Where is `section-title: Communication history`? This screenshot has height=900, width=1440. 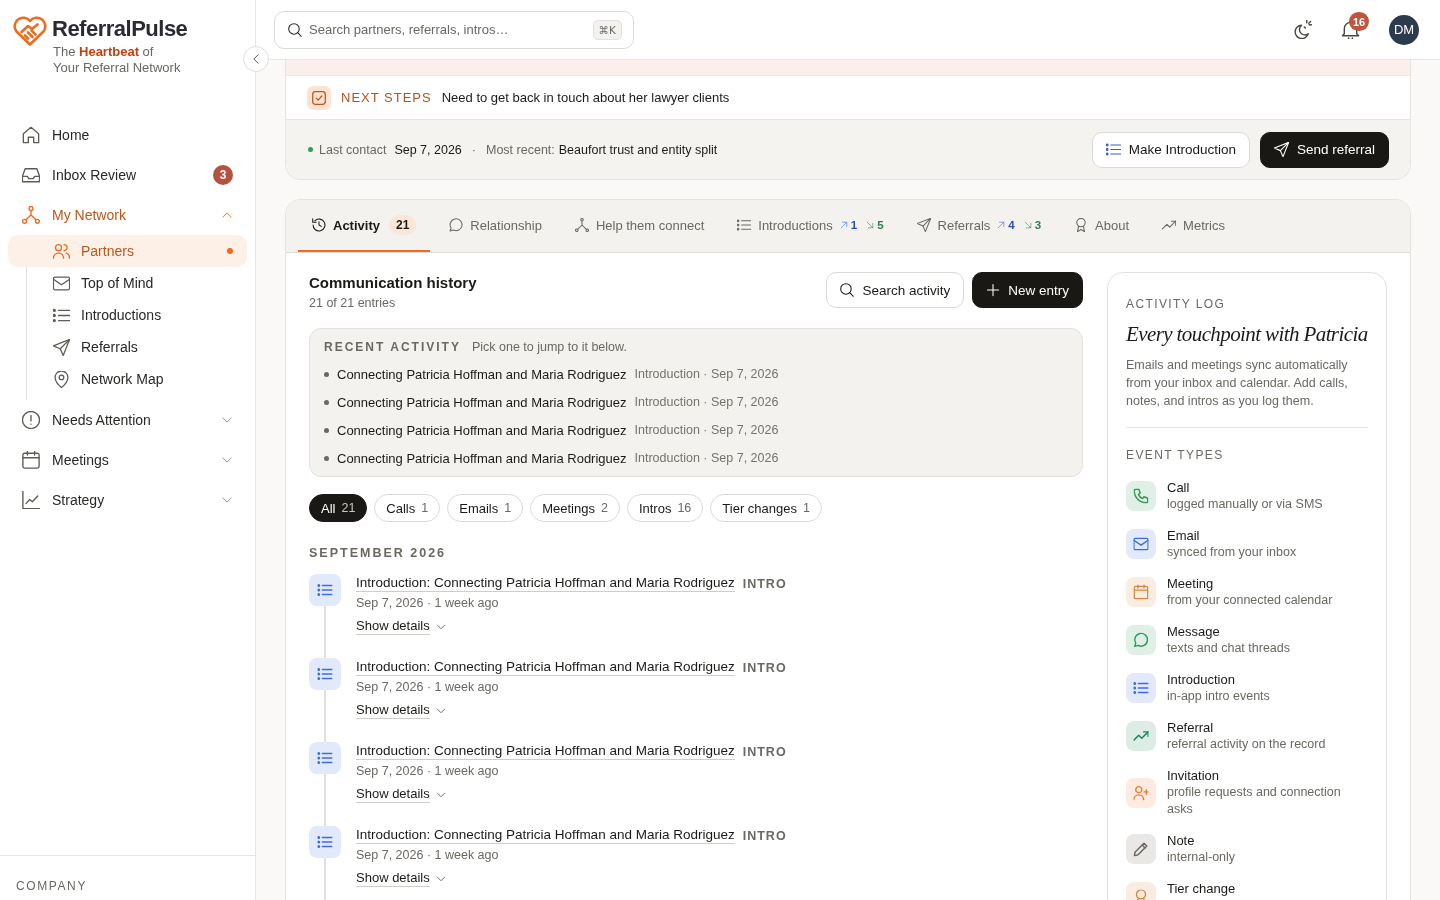
section-title: Communication history is located at coordinates (393, 282).